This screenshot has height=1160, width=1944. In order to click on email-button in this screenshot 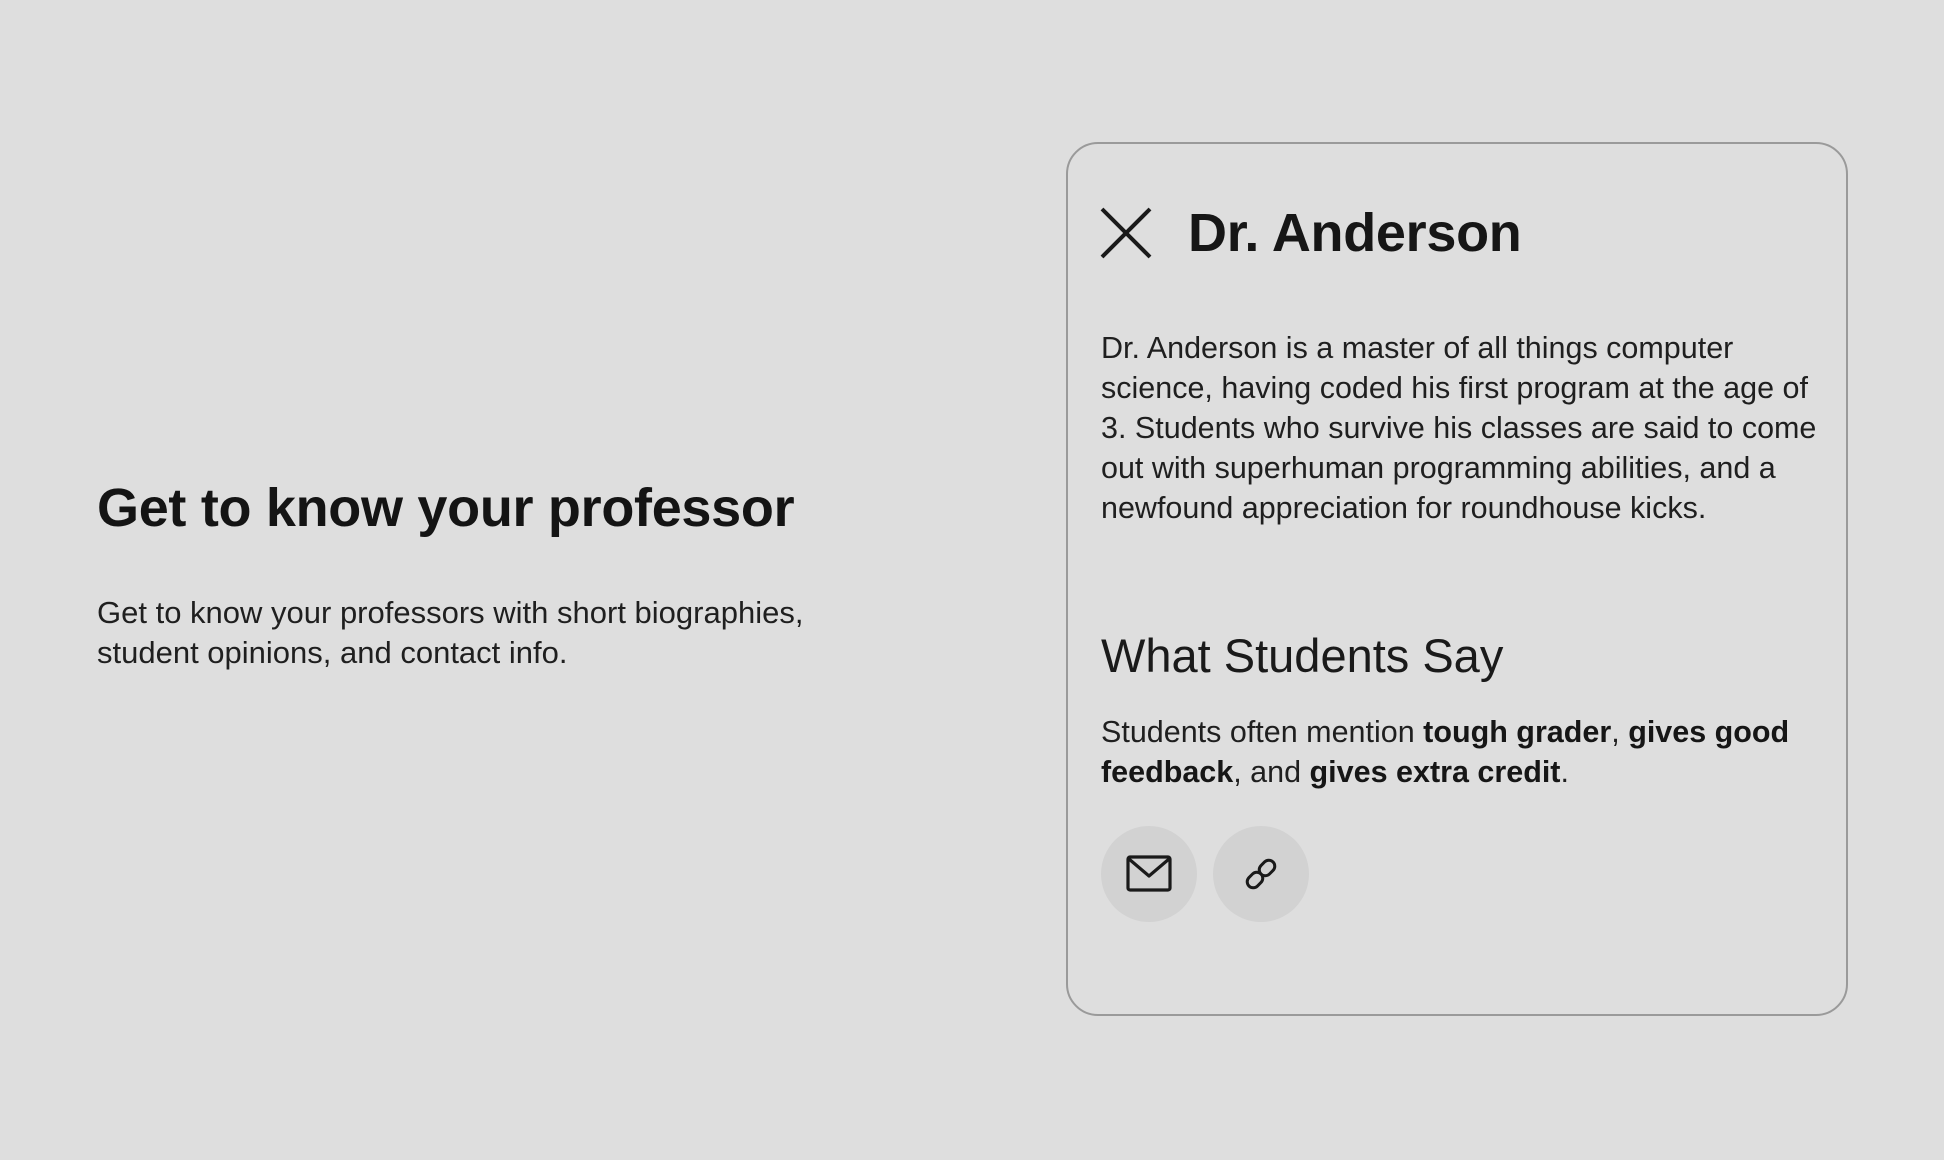, I will do `click(1149, 874)`.